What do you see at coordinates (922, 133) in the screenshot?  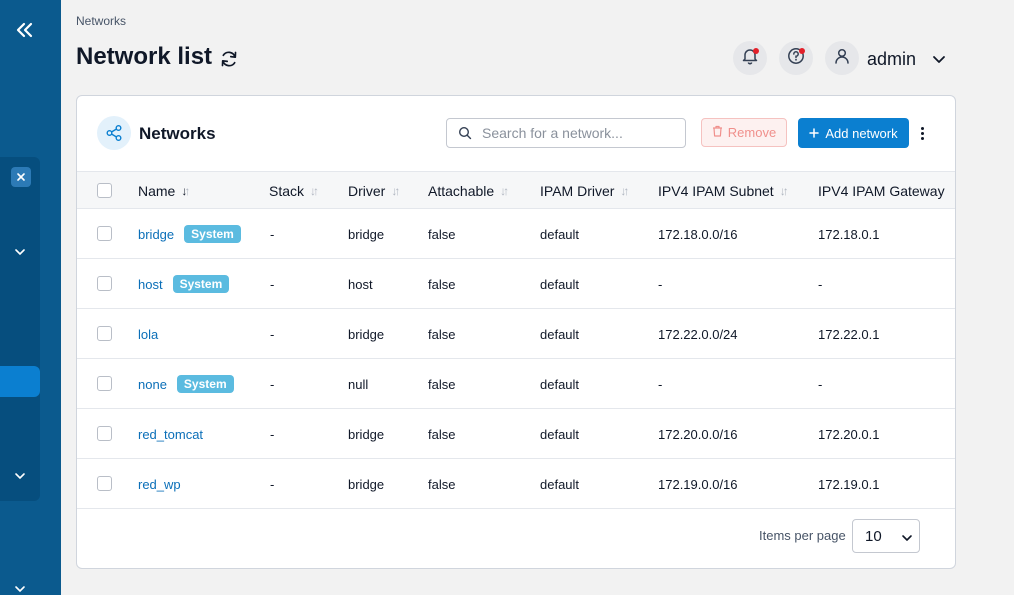 I see `more-options-icon` at bounding box center [922, 133].